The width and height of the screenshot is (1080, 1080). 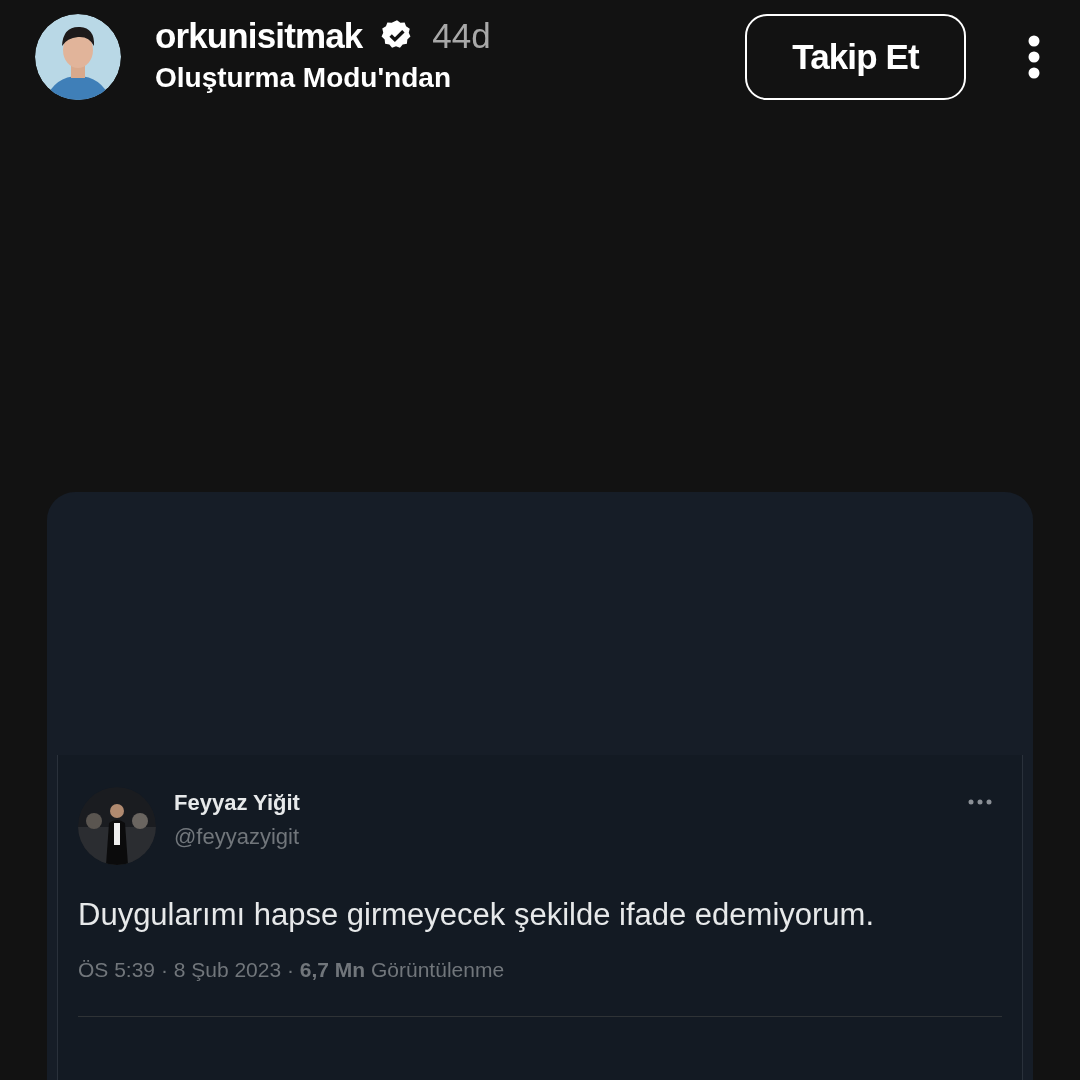 What do you see at coordinates (292, 970) in the screenshot?
I see `tweet-meta: ÖS 5:39 · 8 Şub 2023 · 6,7 Mn Görüntülenme` at bounding box center [292, 970].